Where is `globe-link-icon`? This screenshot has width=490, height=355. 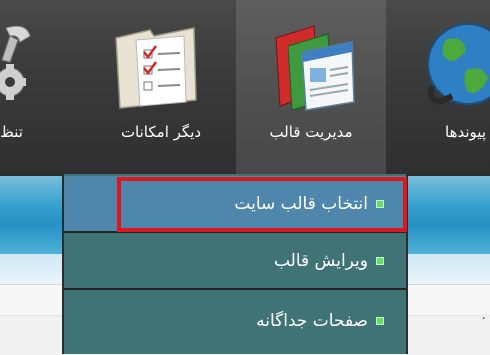
globe-link-icon is located at coordinates (458, 64).